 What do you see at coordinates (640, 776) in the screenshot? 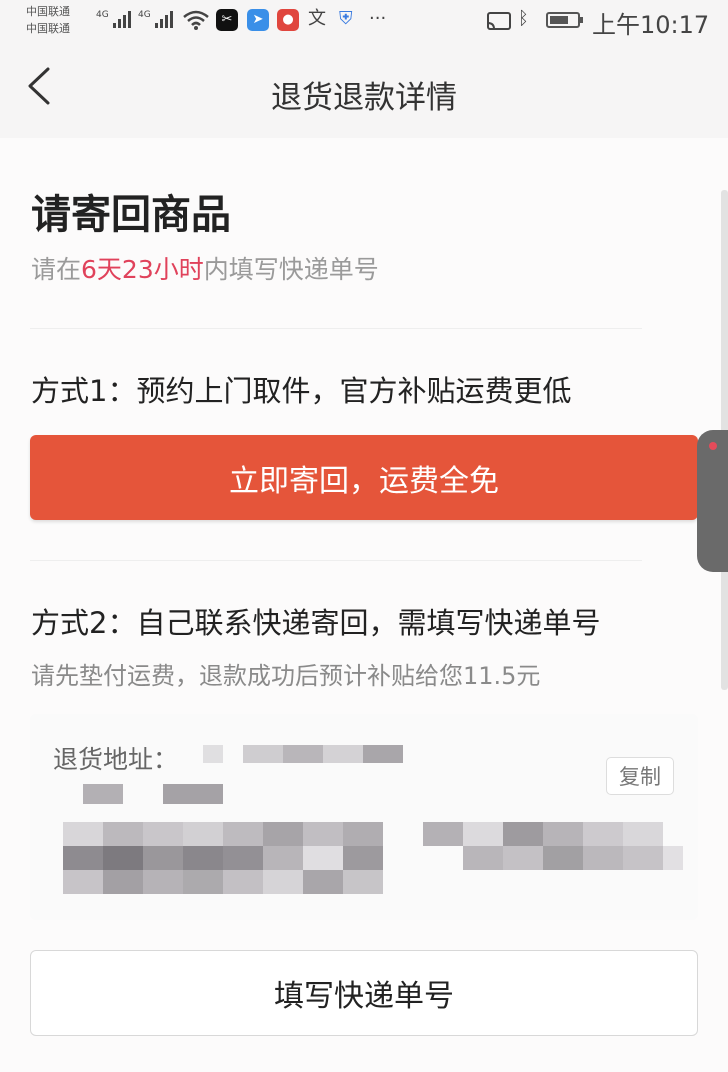
I see `copy-address-button: 复制` at bounding box center [640, 776].